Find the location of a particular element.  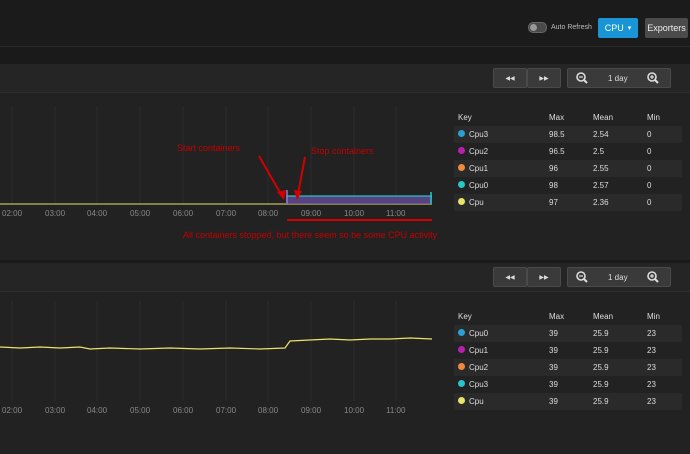

mean-value: 2.57 is located at coordinates (601, 185).